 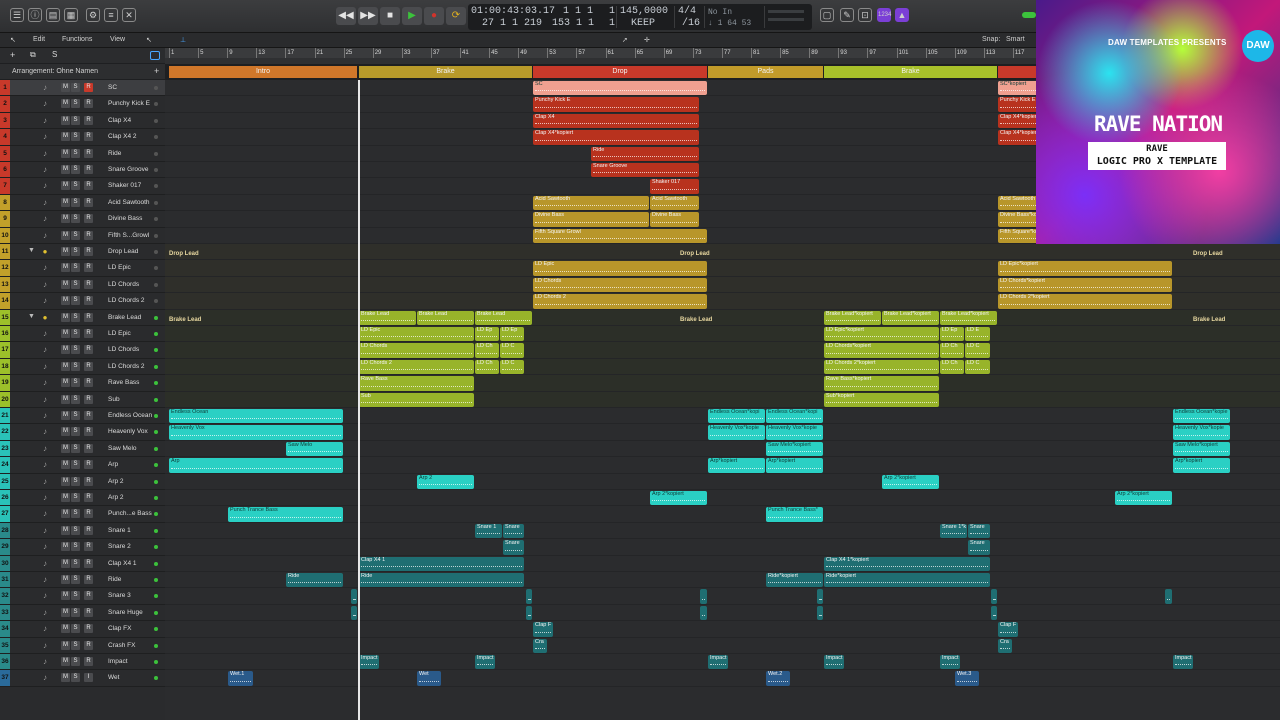 I want to click on add-track-icon: +, so click(x=12, y=55).